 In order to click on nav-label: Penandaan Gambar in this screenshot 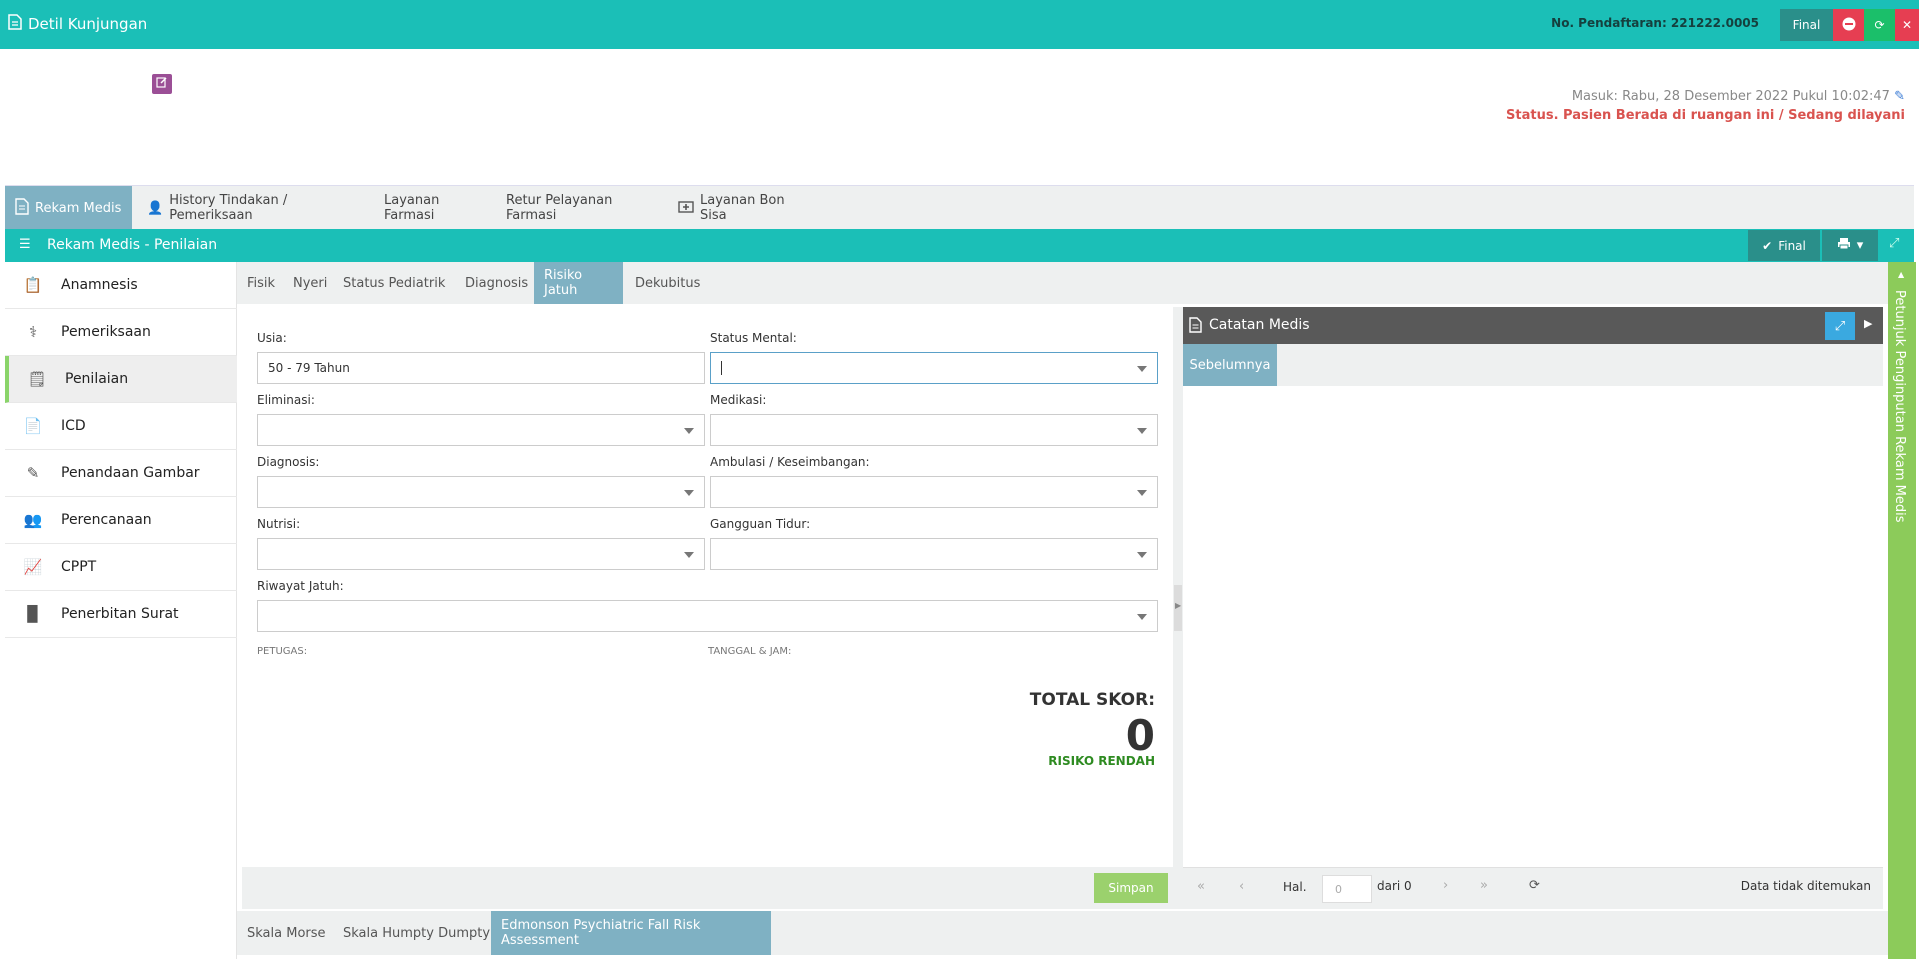, I will do `click(130, 473)`.